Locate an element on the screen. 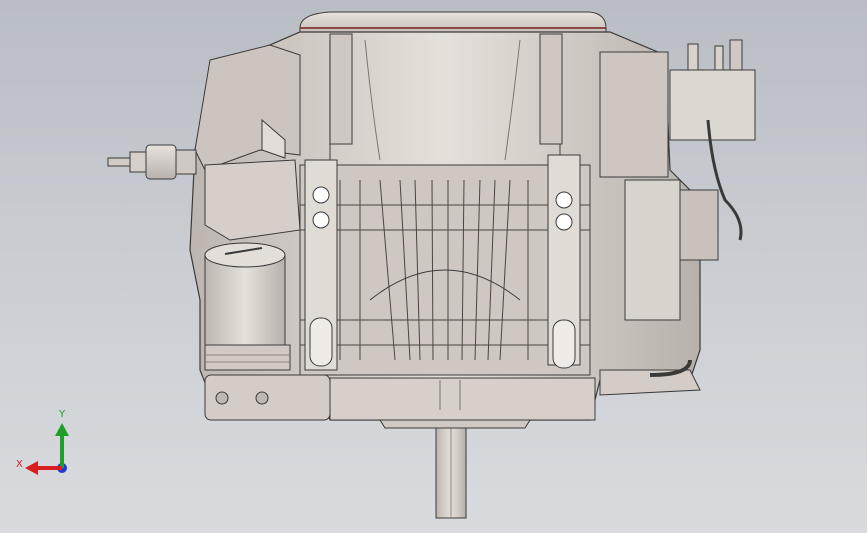  engine-base is located at coordinates (462, 403).